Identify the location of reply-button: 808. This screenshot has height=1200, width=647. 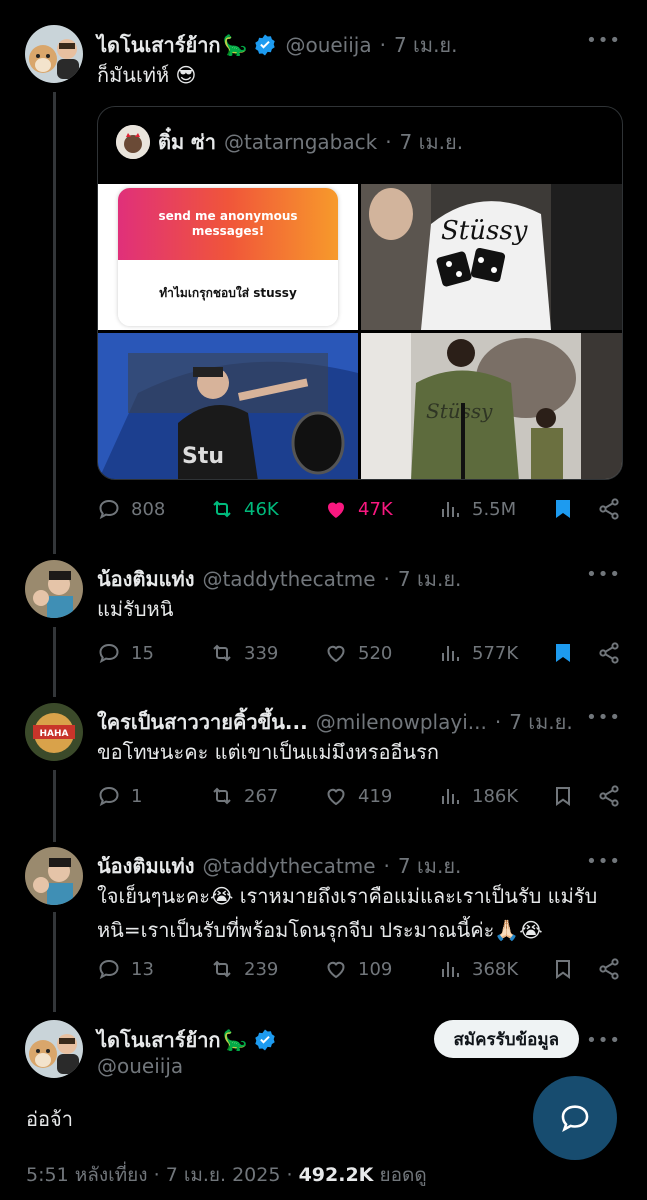
(131, 509).